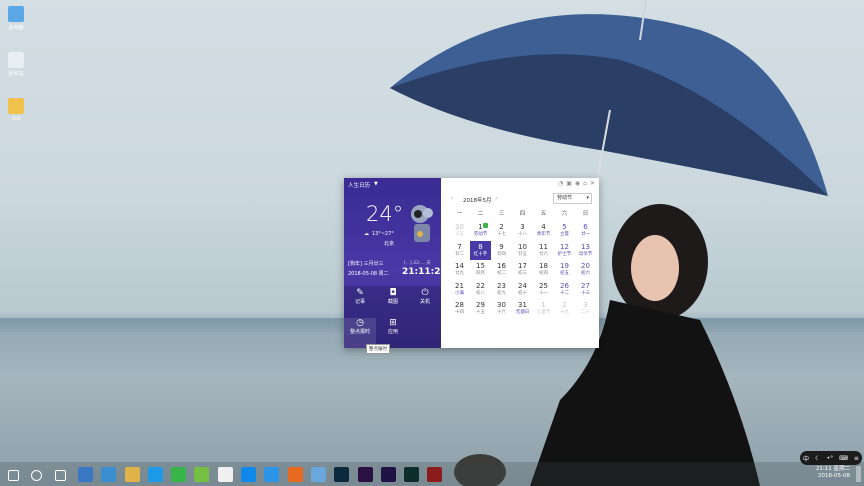 This screenshot has width=864, height=486. What do you see at coordinates (564, 309) in the screenshot?
I see `calendar-day: 2 十九` at bounding box center [564, 309].